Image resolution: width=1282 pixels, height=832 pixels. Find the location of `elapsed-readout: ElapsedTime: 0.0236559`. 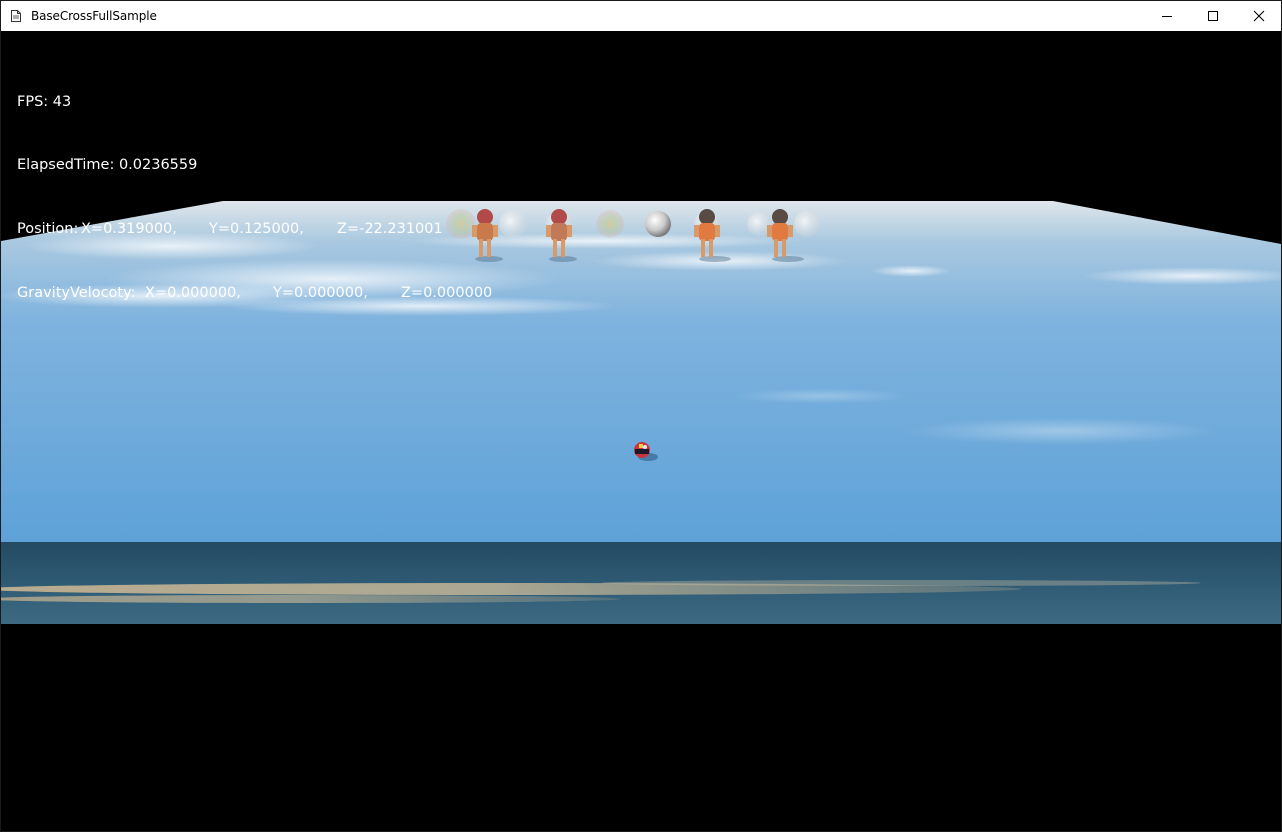

elapsed-readout: ElapsedTime: 0.0236559 is located at coordinates (107, 165).